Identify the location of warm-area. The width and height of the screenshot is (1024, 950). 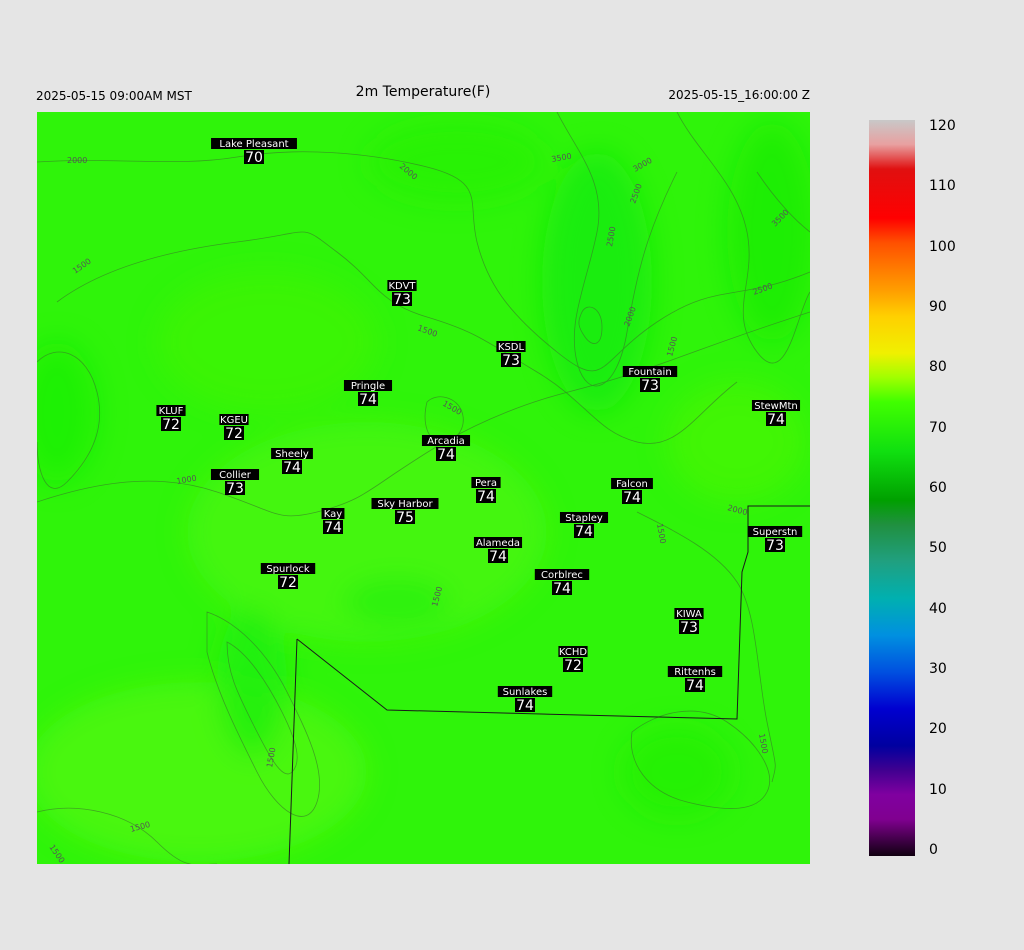
(202, 772).